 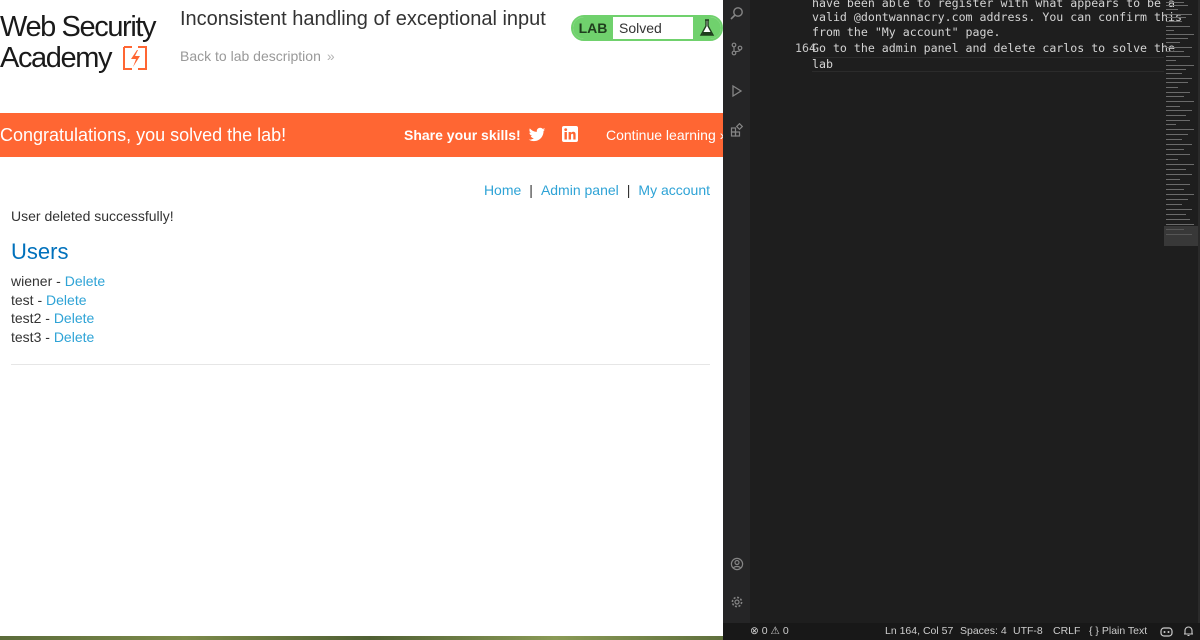 I want to click on braces-icon: { }, so click(x=1094, y=631).